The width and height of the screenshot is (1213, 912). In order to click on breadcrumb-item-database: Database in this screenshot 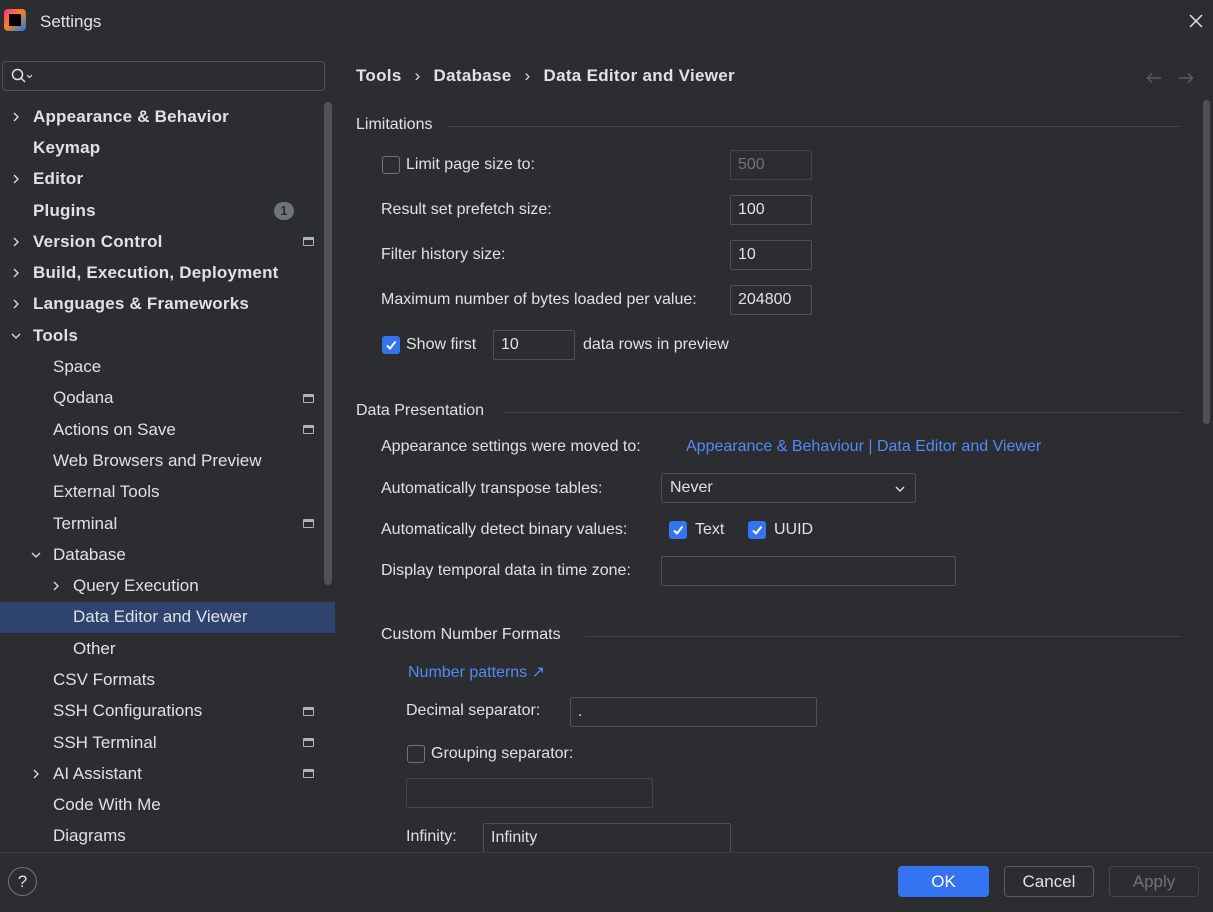, I will do `click(473, 76)`.